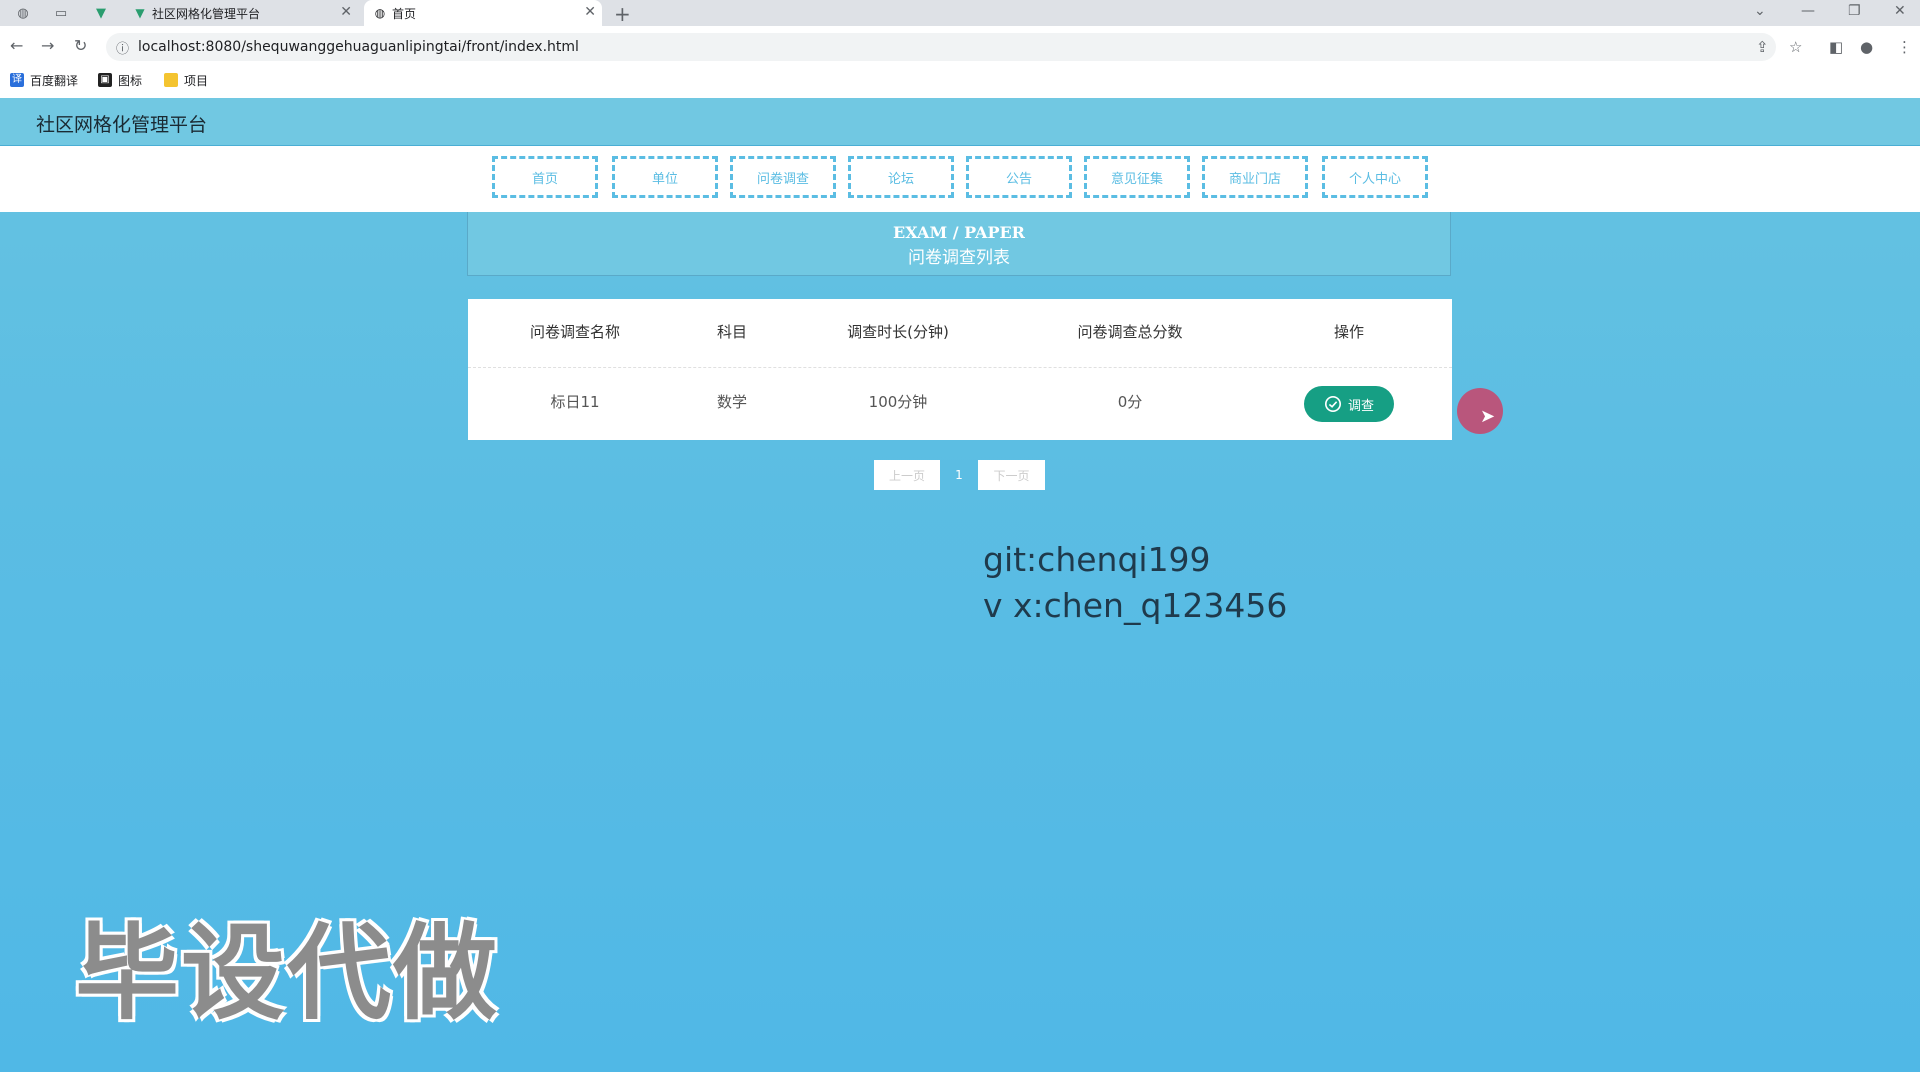  Describe the element at coordinates (1011, 475) in the screenshot. I see `next-page-button: 下一页` at that location.